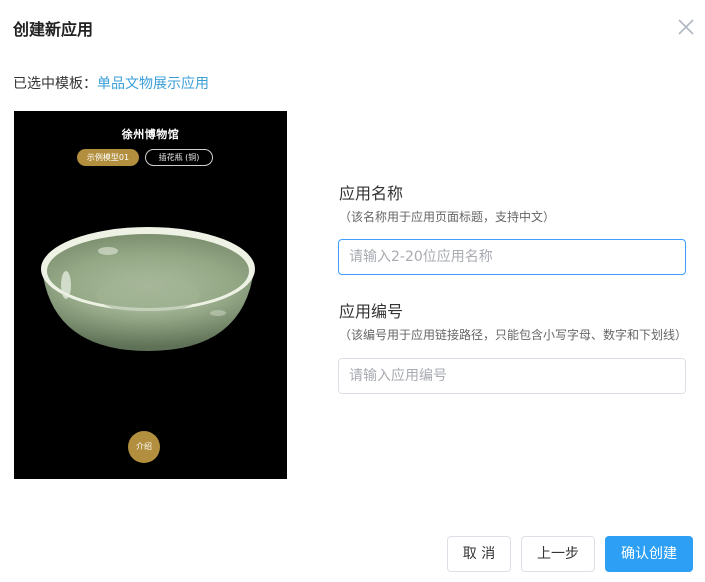 The height and width of the screenshot is (582, 705). What do you see at coordinates (649, 554) in the screenshot?
I see `confirm-create-button: 确认创建` at bounding box center [649, 554].